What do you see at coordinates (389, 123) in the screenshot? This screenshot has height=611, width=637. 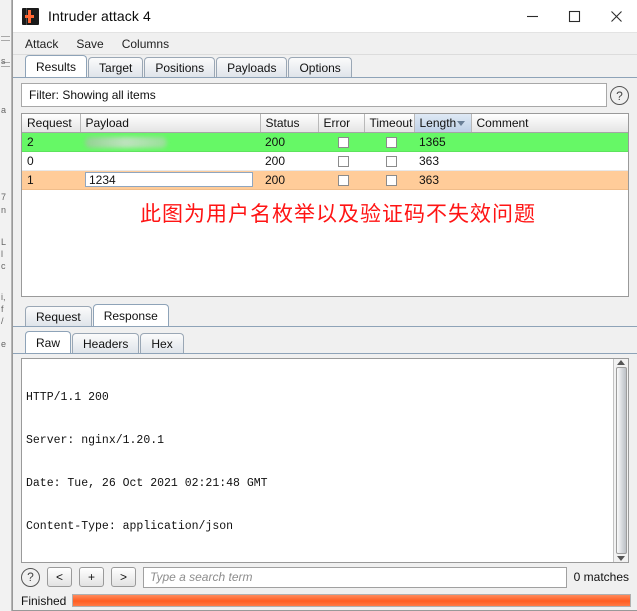 I see `column-header-timeout: Timeout` at bounding box center [389, 123].